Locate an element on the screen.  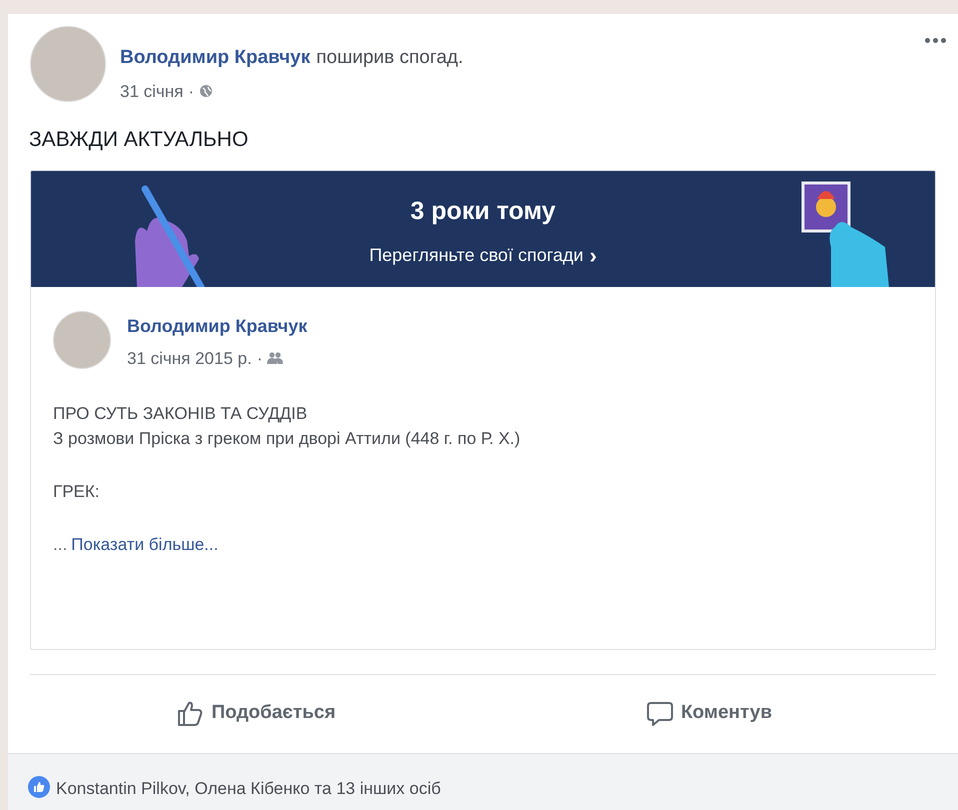
like-reaction-icon is located at coordinates (39, 787).